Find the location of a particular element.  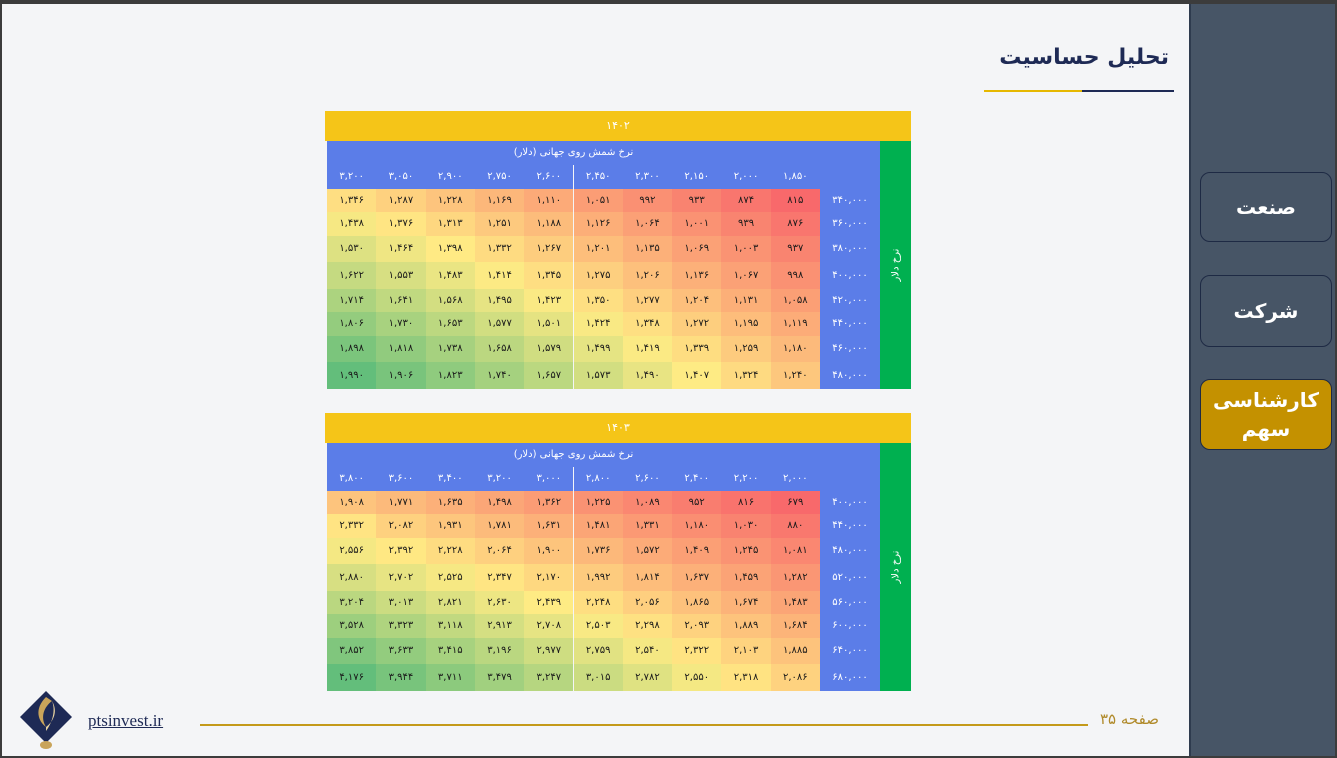

row-header: ۴۴۰,۰۰۰ is located at coordinates (850, 526).